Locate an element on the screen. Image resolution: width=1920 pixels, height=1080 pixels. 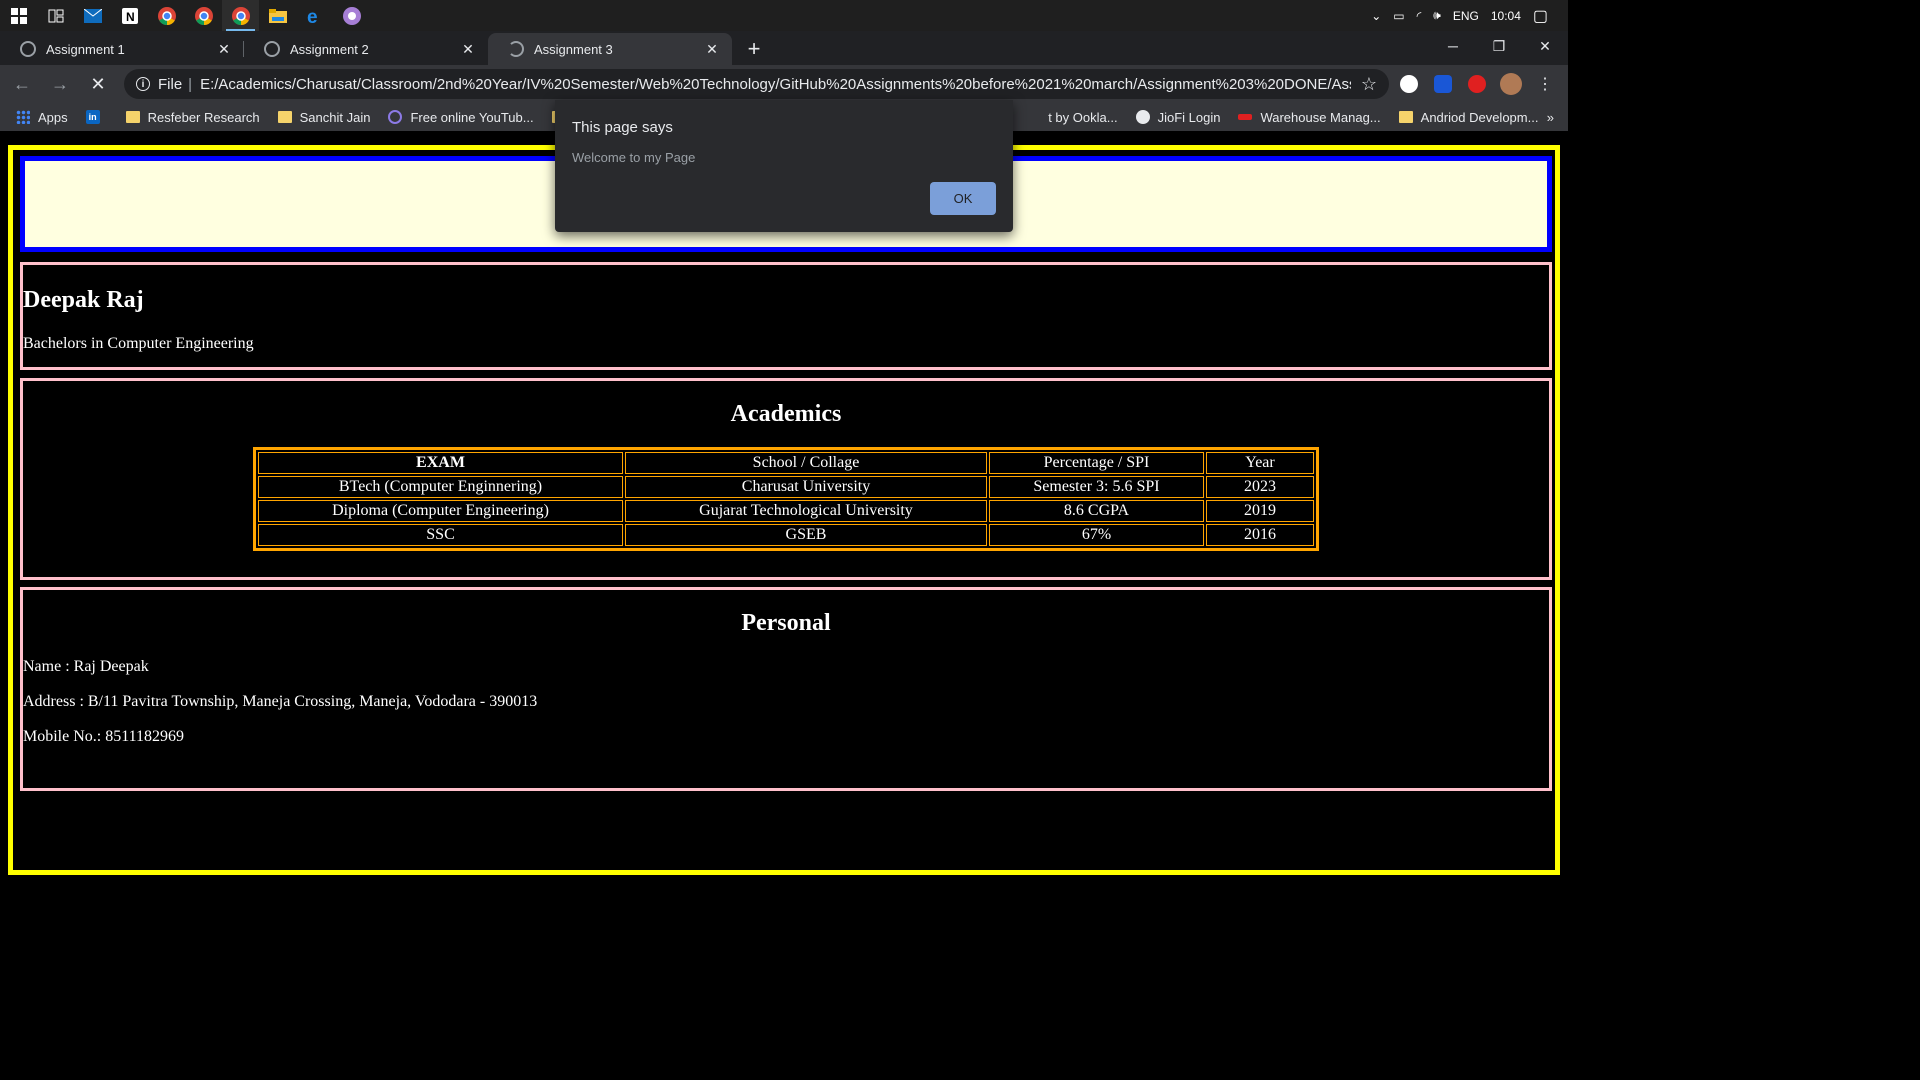
forward-arrow-icon: → is located at coordinates (60, 84).